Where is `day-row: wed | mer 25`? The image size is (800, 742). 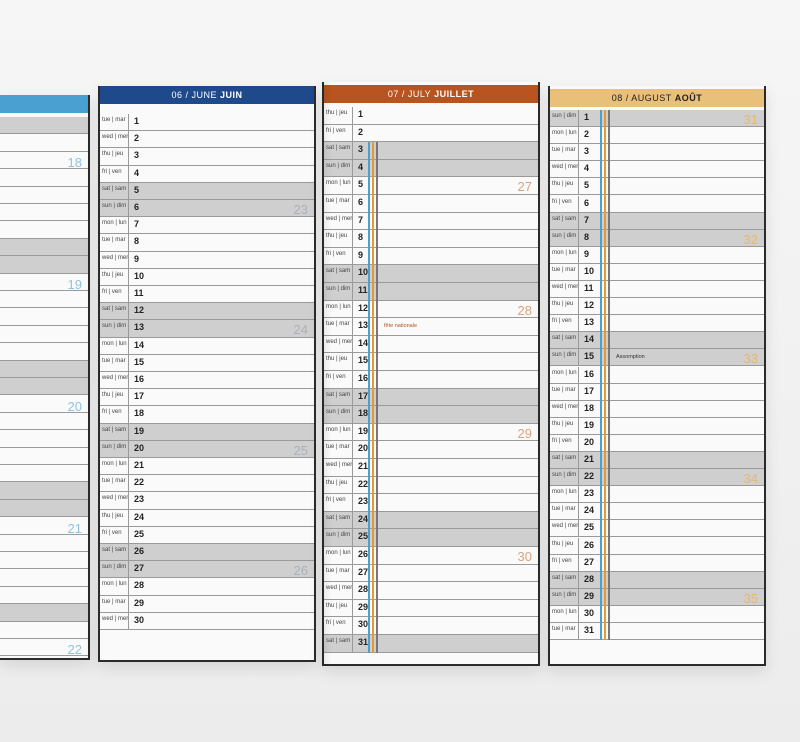 day-row: wed | mer 25 is located at coordinates (657, 529).